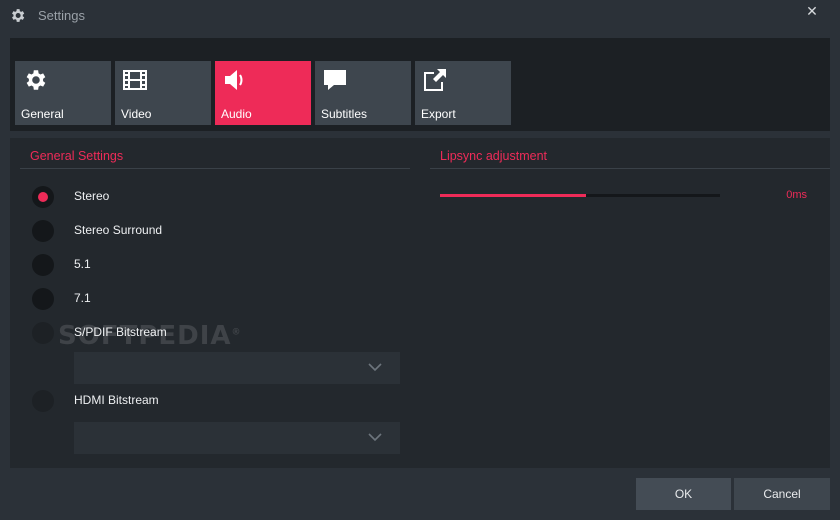  Describe the element at coordinates (120, 332) in the screenshot. I see `radio-label: S/PDIF Bitstream` at that location.